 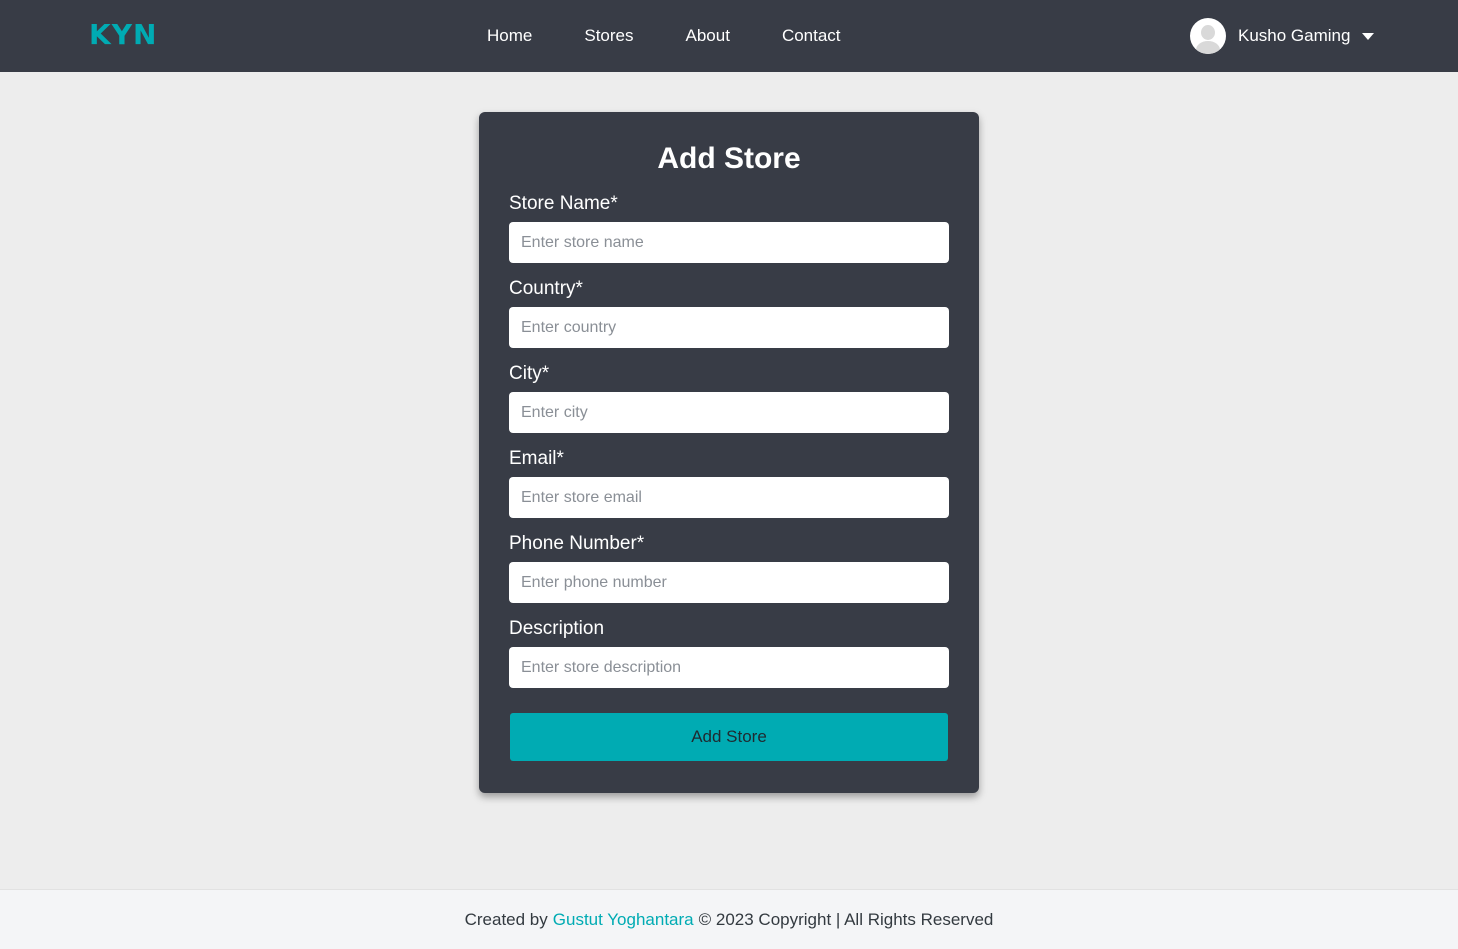 I want to click on brand-logo: KYN, so click(x=123, y=34).